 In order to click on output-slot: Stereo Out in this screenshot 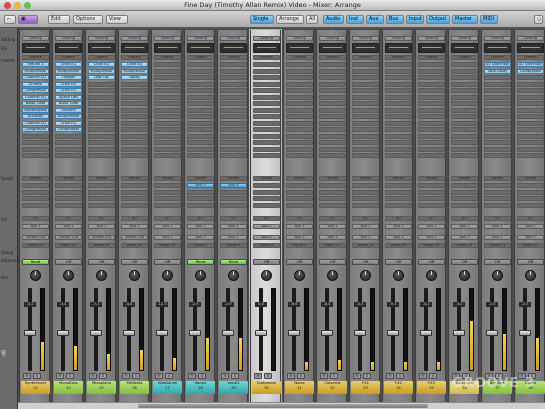, I will do `click(68, 237)`.